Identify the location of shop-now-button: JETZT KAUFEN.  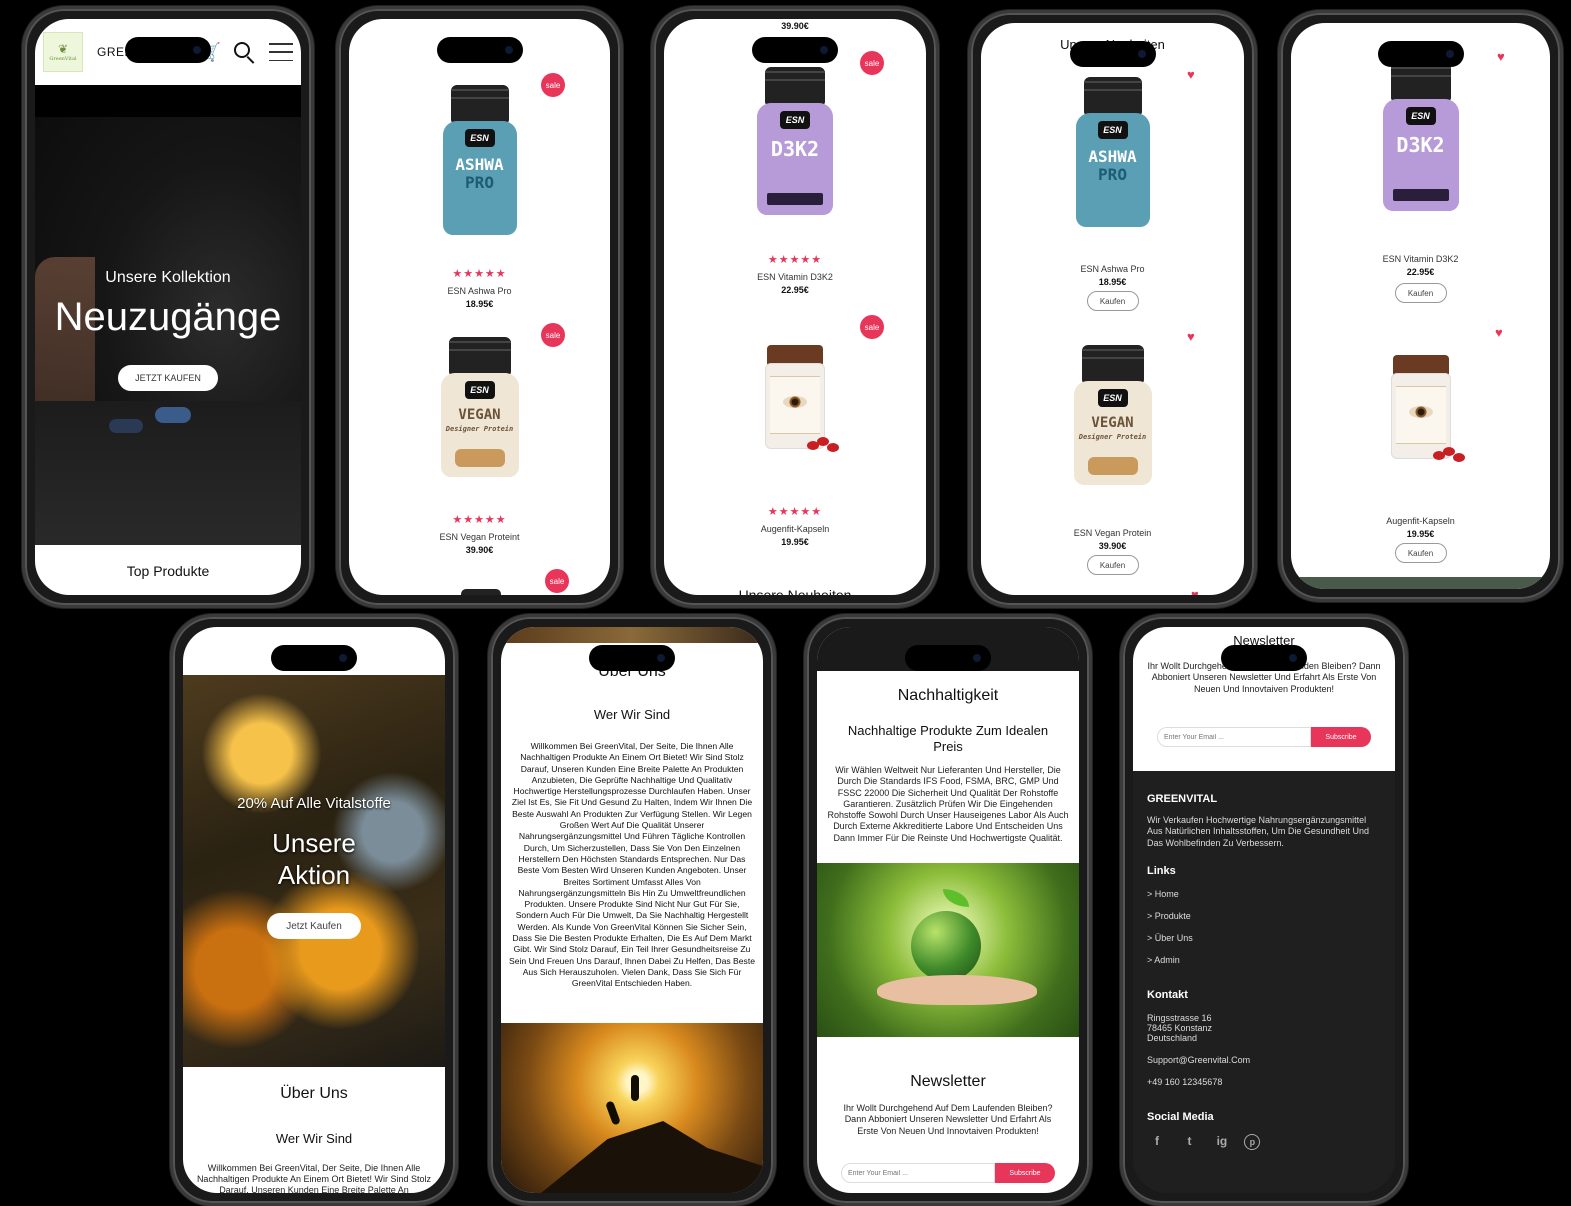
(168, 378).